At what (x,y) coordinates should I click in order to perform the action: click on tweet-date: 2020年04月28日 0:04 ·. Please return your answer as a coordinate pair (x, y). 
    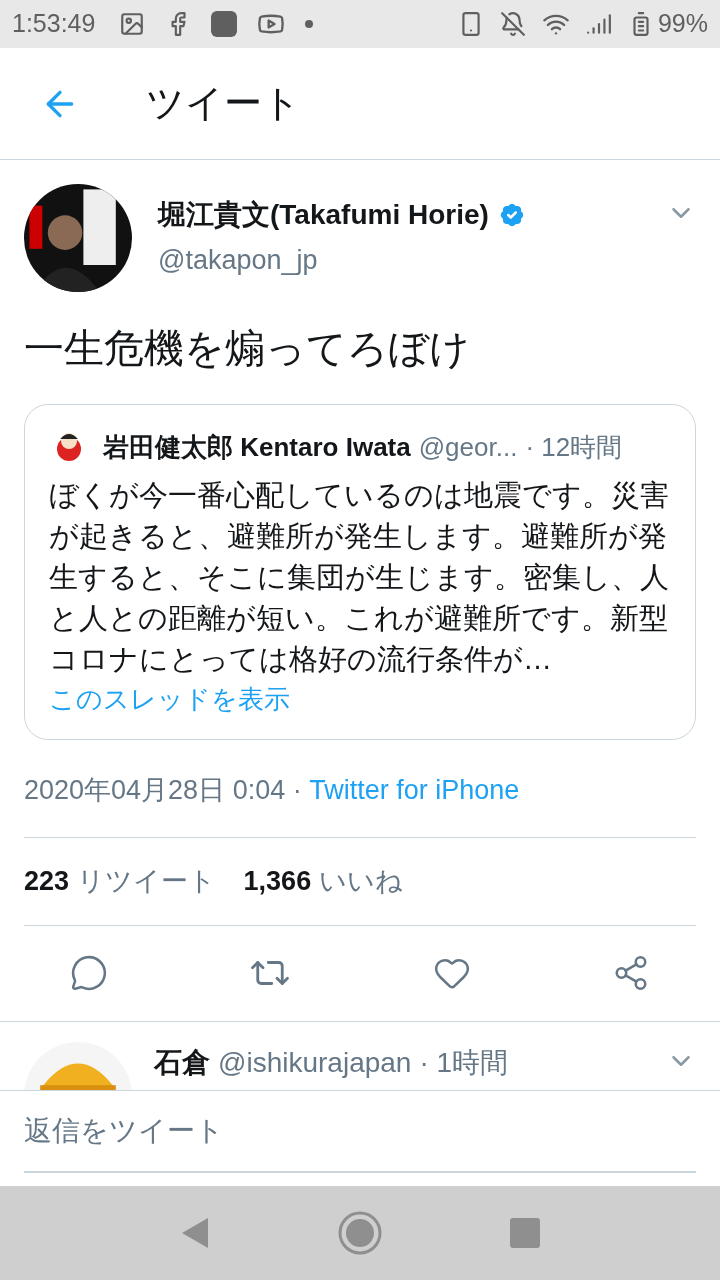
    Looking at the image, I should click on (163, 790).